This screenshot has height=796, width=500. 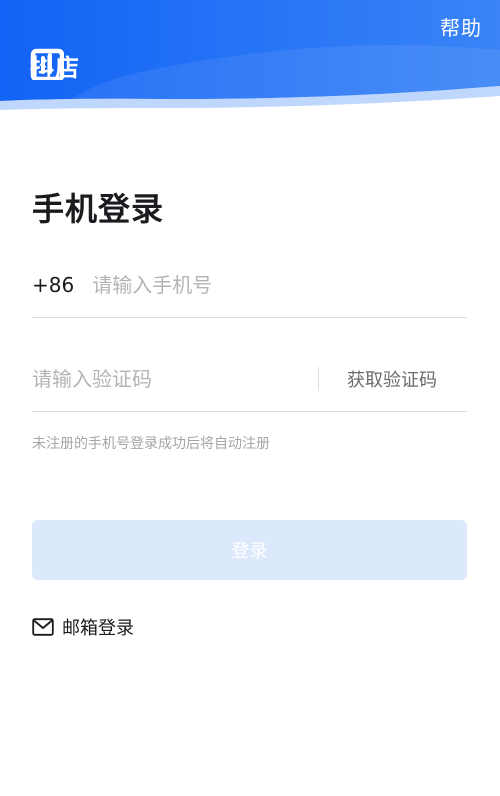 What do you see at coordinates (249, 550) in the screenshot?
I see `login-button: 登录` at bounding box center [249, 550].